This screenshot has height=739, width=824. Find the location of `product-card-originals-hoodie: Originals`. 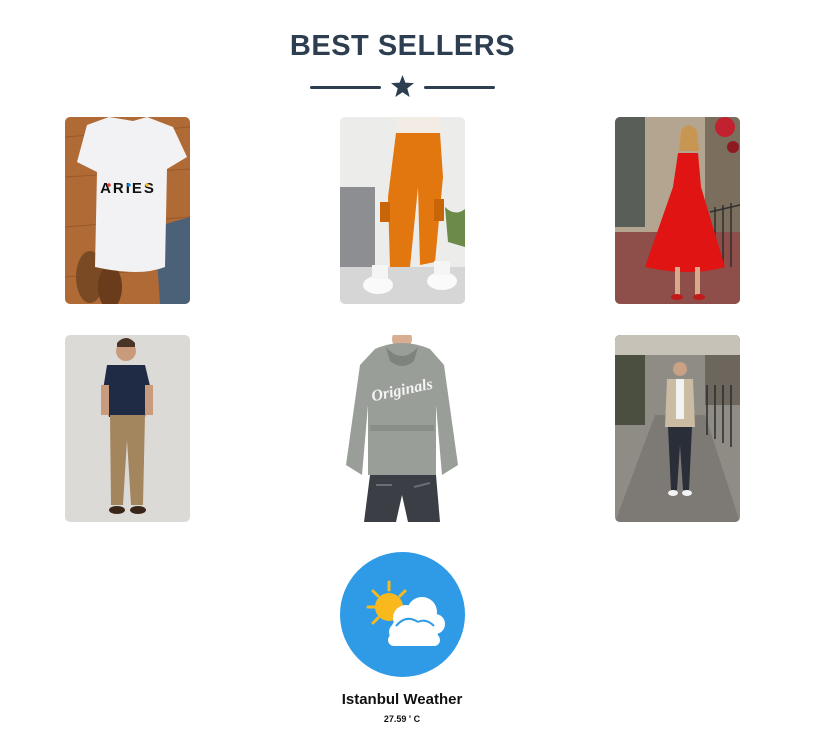

product-card-originals-hoodie: Originals is located at coordinates (402, 428).